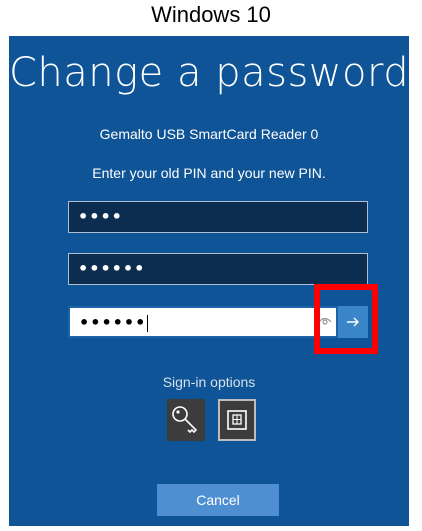  I want to click on new-pin-field: ••••••, so click(218, 269).